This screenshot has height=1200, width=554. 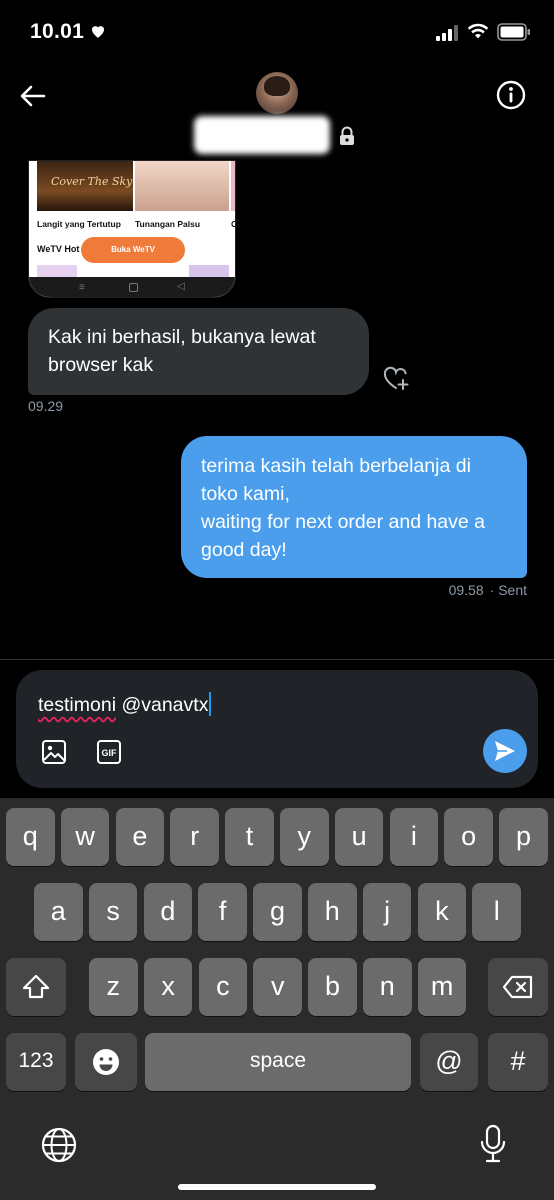 I want to click on key-b: b, so click(x=332, y=987).